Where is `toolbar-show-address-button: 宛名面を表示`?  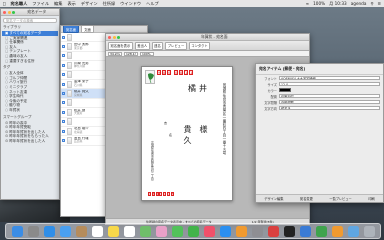 toolbar-show-address-button: 宛名面を表示 is located at coordinates (120, 45).